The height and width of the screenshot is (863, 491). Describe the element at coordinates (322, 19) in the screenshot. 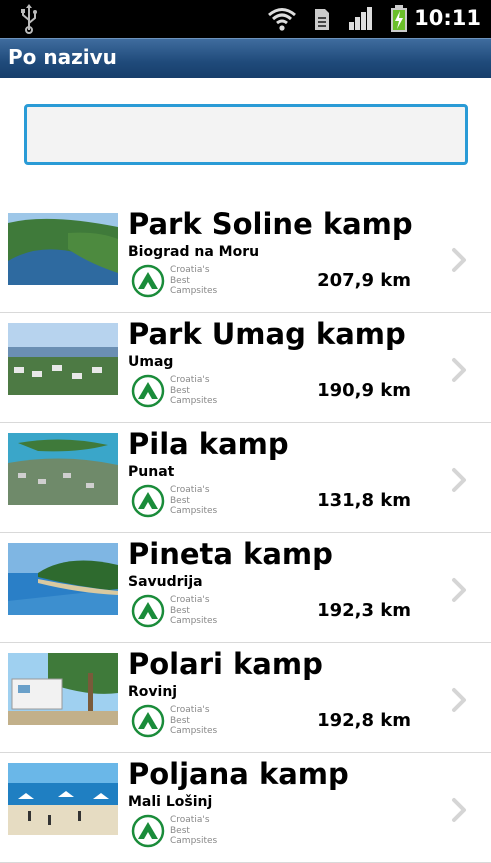

I see `sd-card-icon` at that location.